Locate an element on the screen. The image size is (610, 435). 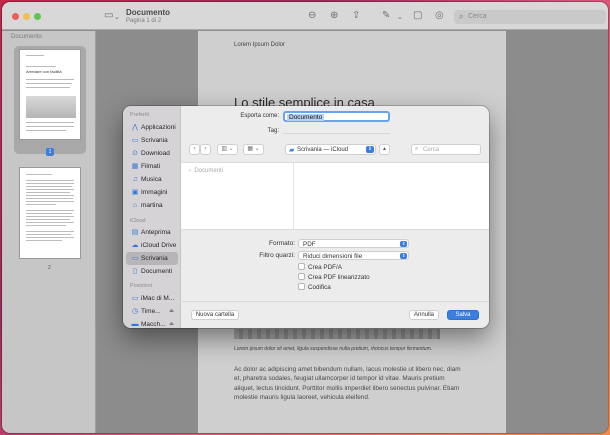
toolbar-search-placeholder: Cerca is located at coordinates (477, 16).